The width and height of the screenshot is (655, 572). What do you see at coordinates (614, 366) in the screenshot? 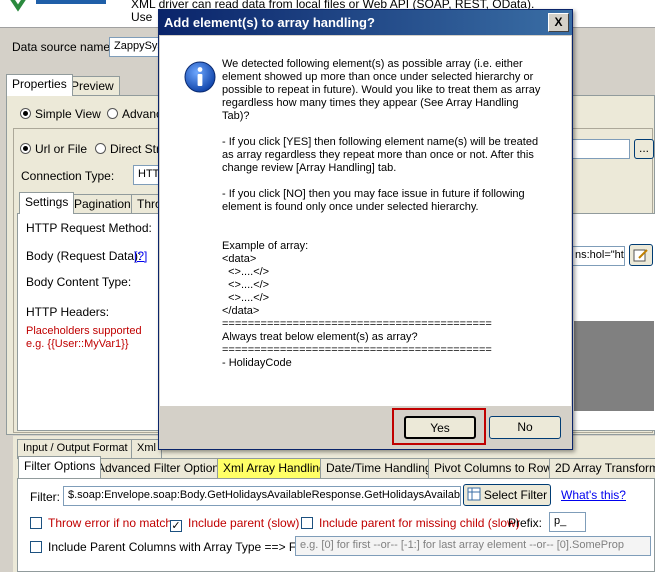
I see `headers-grid` at bounding box center [614, 366].